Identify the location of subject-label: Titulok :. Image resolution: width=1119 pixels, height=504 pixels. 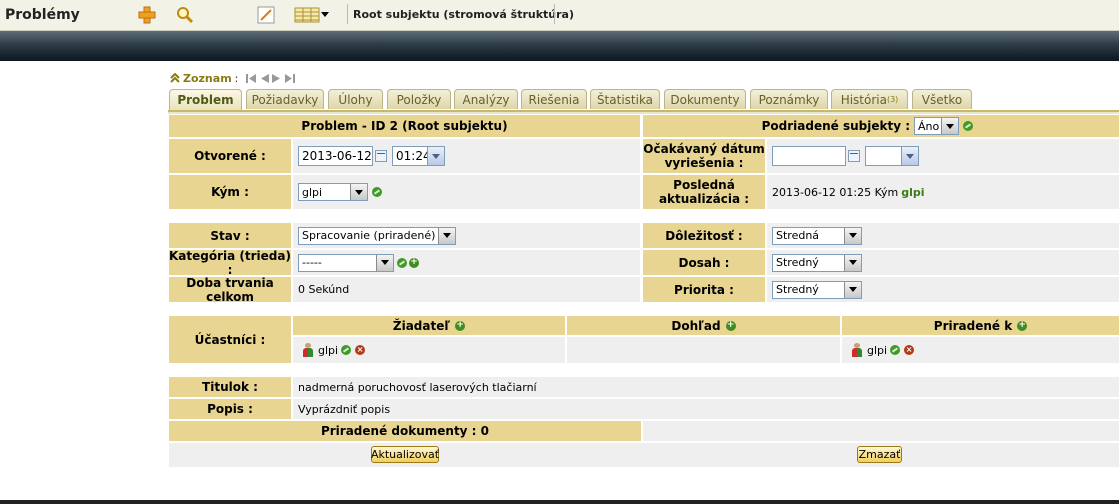
(230, 387).